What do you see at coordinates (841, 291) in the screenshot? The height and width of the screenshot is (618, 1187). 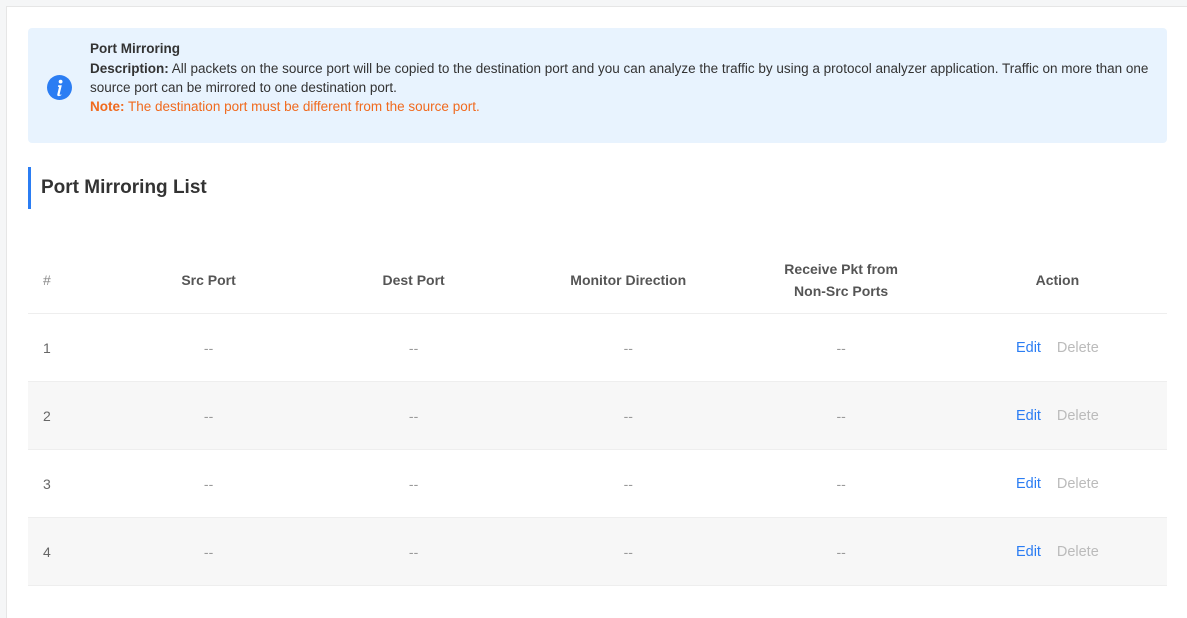 I see `header-receive-pkt-line2: Non-Src Ports` at bounding box center [841, 291].